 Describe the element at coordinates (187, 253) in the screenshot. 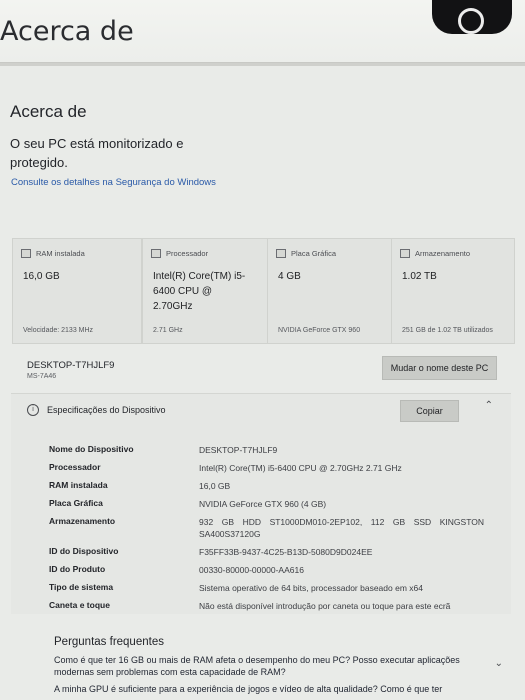

I see `processor-card-label: Processador` at that location.